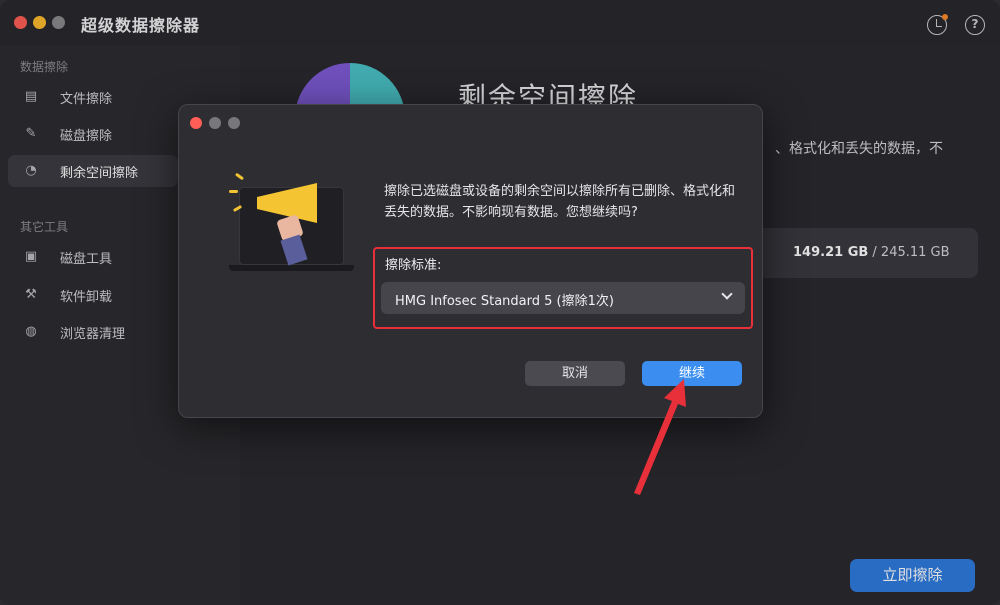  Describe the element at coordinates (575, 373) in the screenshot. I see `cancel-button: 取消` at that location.